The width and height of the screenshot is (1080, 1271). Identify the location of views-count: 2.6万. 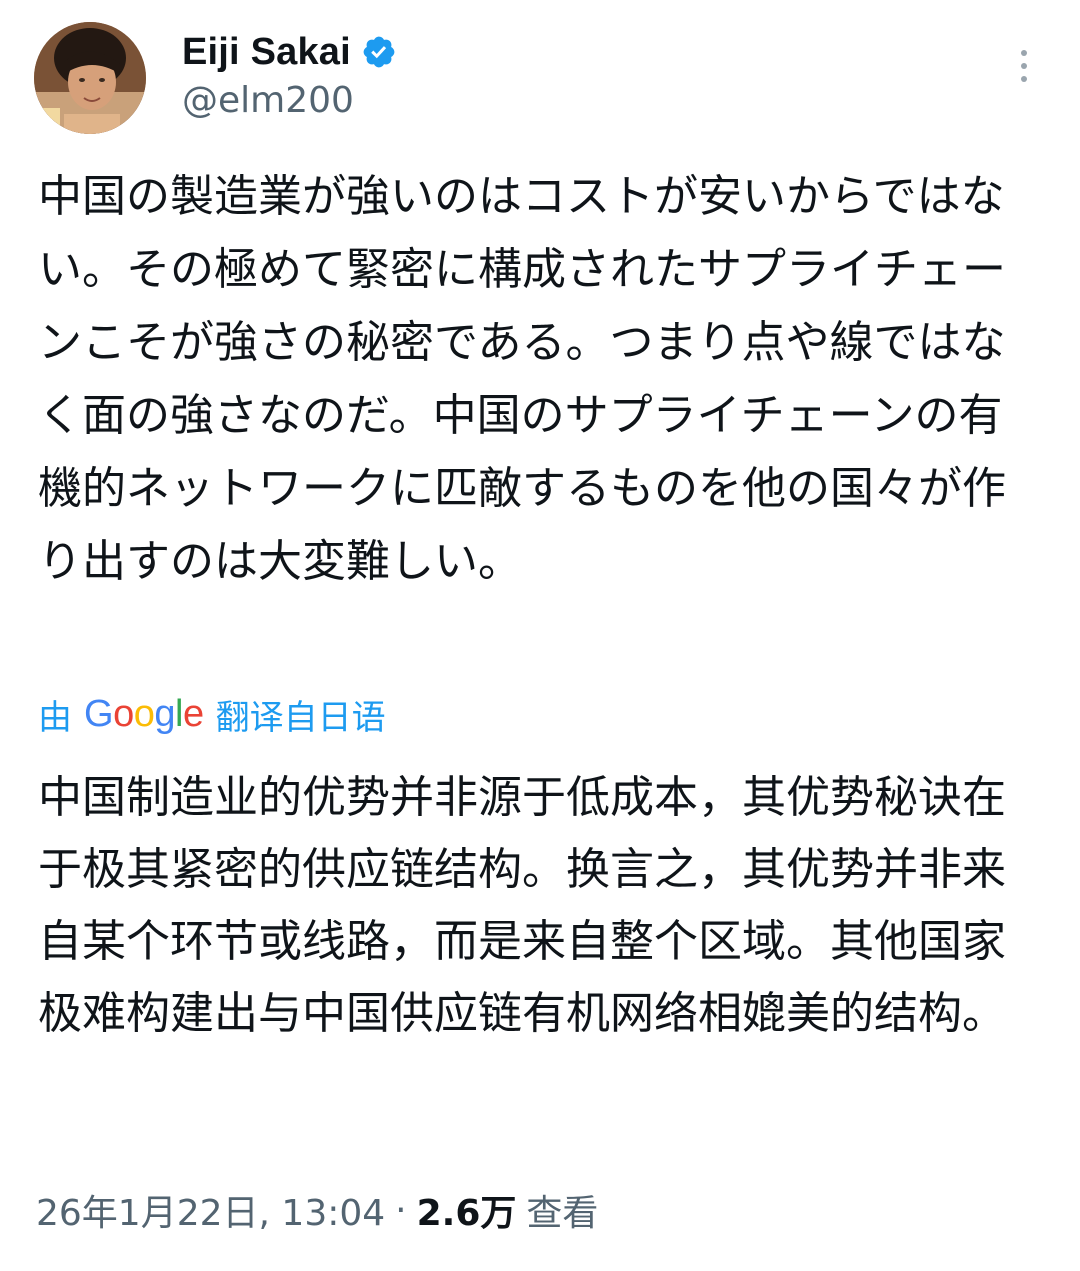
(466, 1213).